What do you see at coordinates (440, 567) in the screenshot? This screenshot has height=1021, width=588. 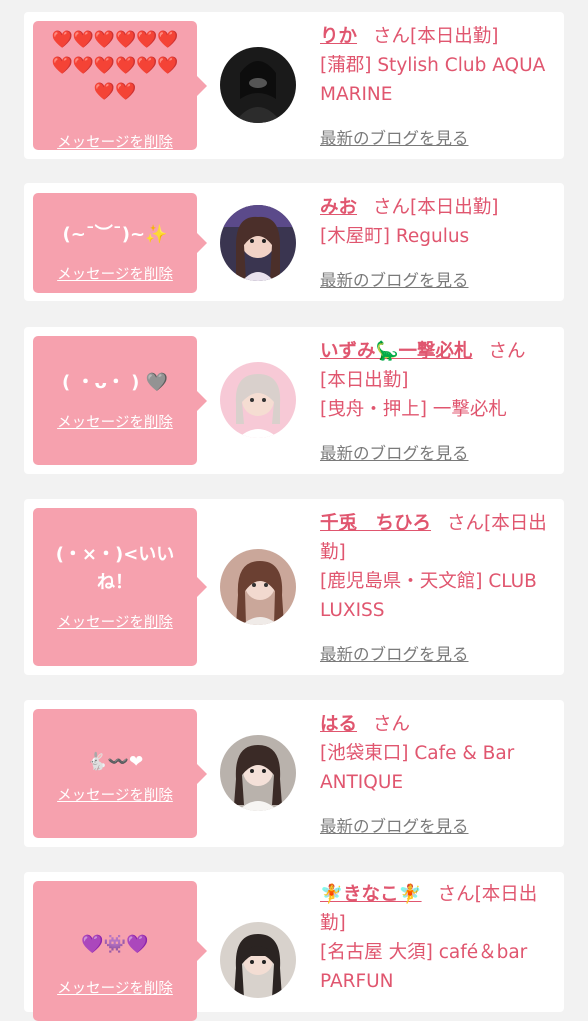 I see `profile-info: 千兎 ちひろ さん[本日出勤] [鹿児島県・天文館] CLUB LUXISS` at bounding box center [440, 567].